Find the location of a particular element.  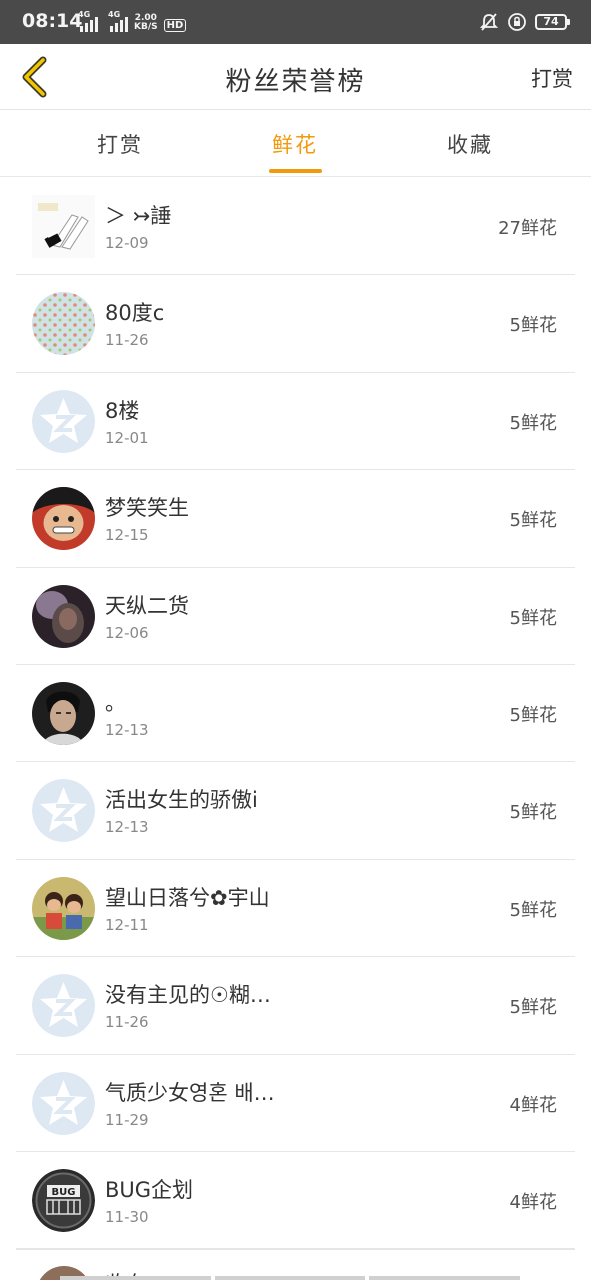

active-tab-indicator is located at coordinates (295, 171).